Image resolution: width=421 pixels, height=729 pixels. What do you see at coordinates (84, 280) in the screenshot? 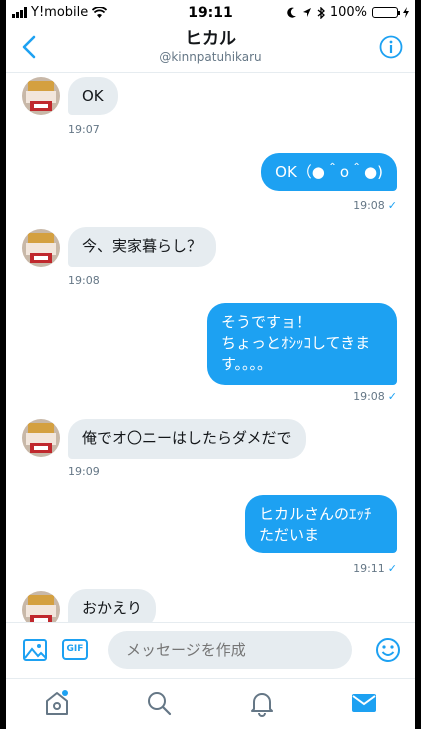
I see `message-time: 19:08` at bounding box center [84, 280].